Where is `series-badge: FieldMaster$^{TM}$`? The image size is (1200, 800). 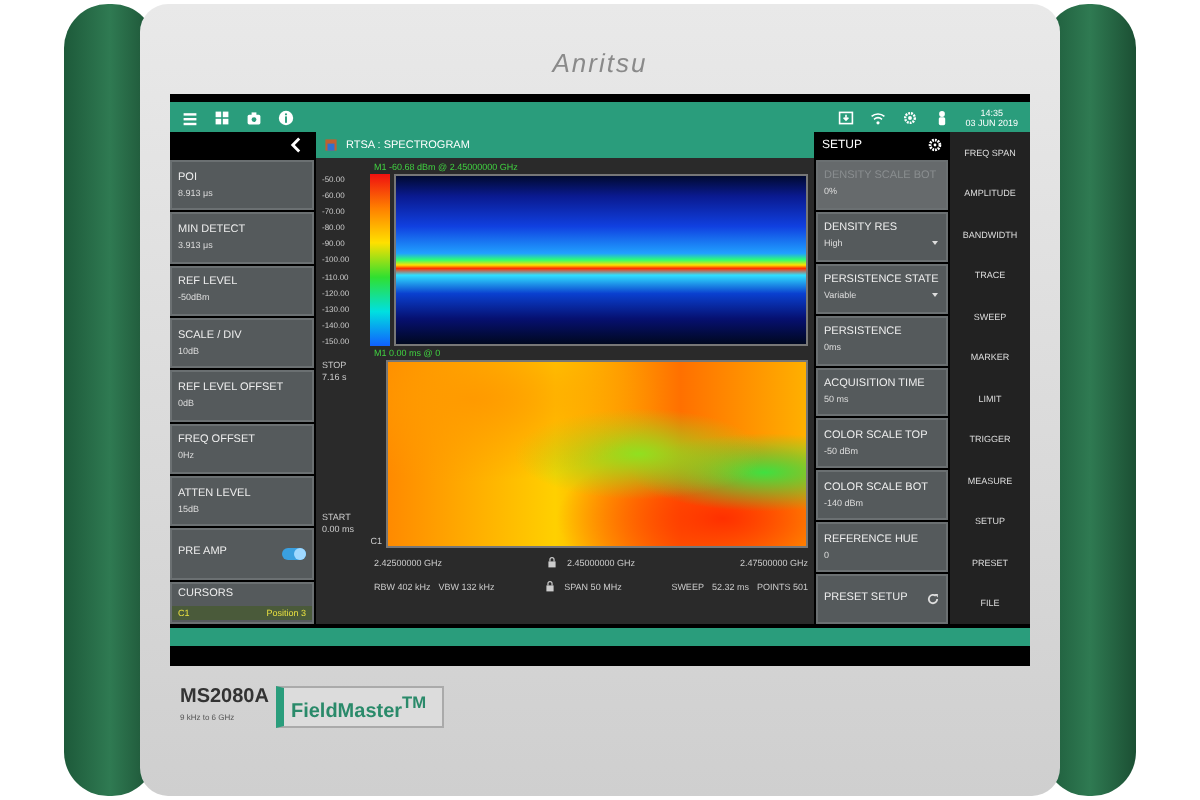
series-badge: FieldMaster$^{TM}$ is located at coordinates (360, 707).